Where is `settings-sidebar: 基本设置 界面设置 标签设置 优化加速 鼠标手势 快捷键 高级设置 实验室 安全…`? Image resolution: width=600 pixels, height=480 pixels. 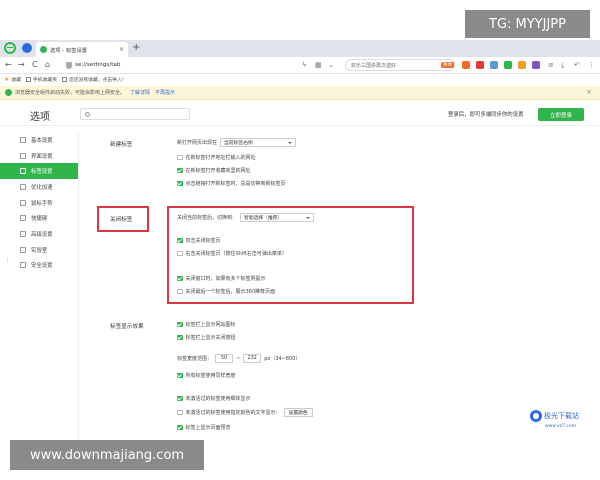
settings-sidebar: 基本设置 界面设置 标签设置 优化加速 鼠标手势 快捷键 高级设置 实验室 安全… is located at coordinates (39, 287).